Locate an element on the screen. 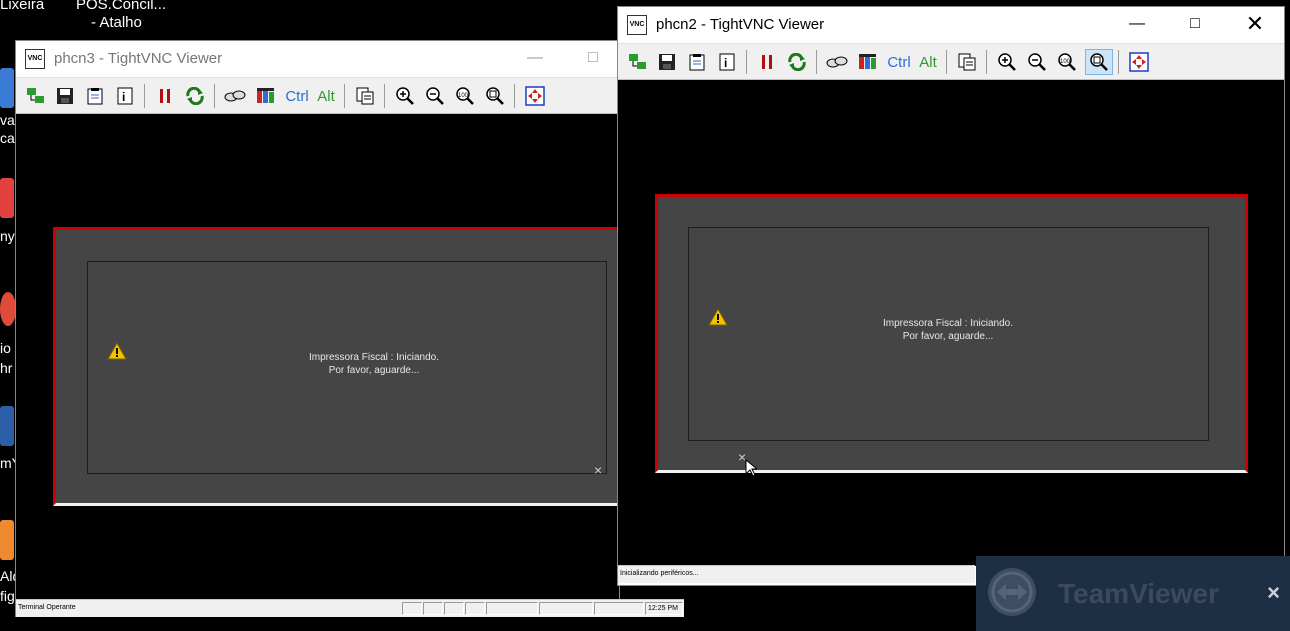 The width and height of the screenshot is (1290, 631). close-button: ✕ is located at coordinates (1255, 24).